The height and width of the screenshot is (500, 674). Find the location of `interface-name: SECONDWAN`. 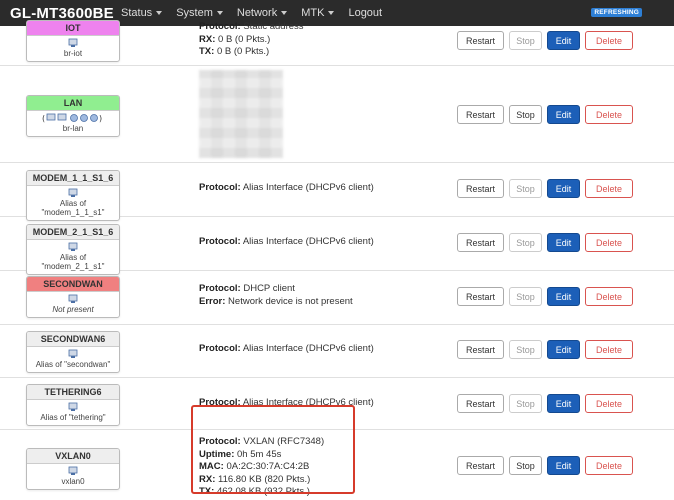

interface-name: SECONDWAN is located at coordinates (73, 284).